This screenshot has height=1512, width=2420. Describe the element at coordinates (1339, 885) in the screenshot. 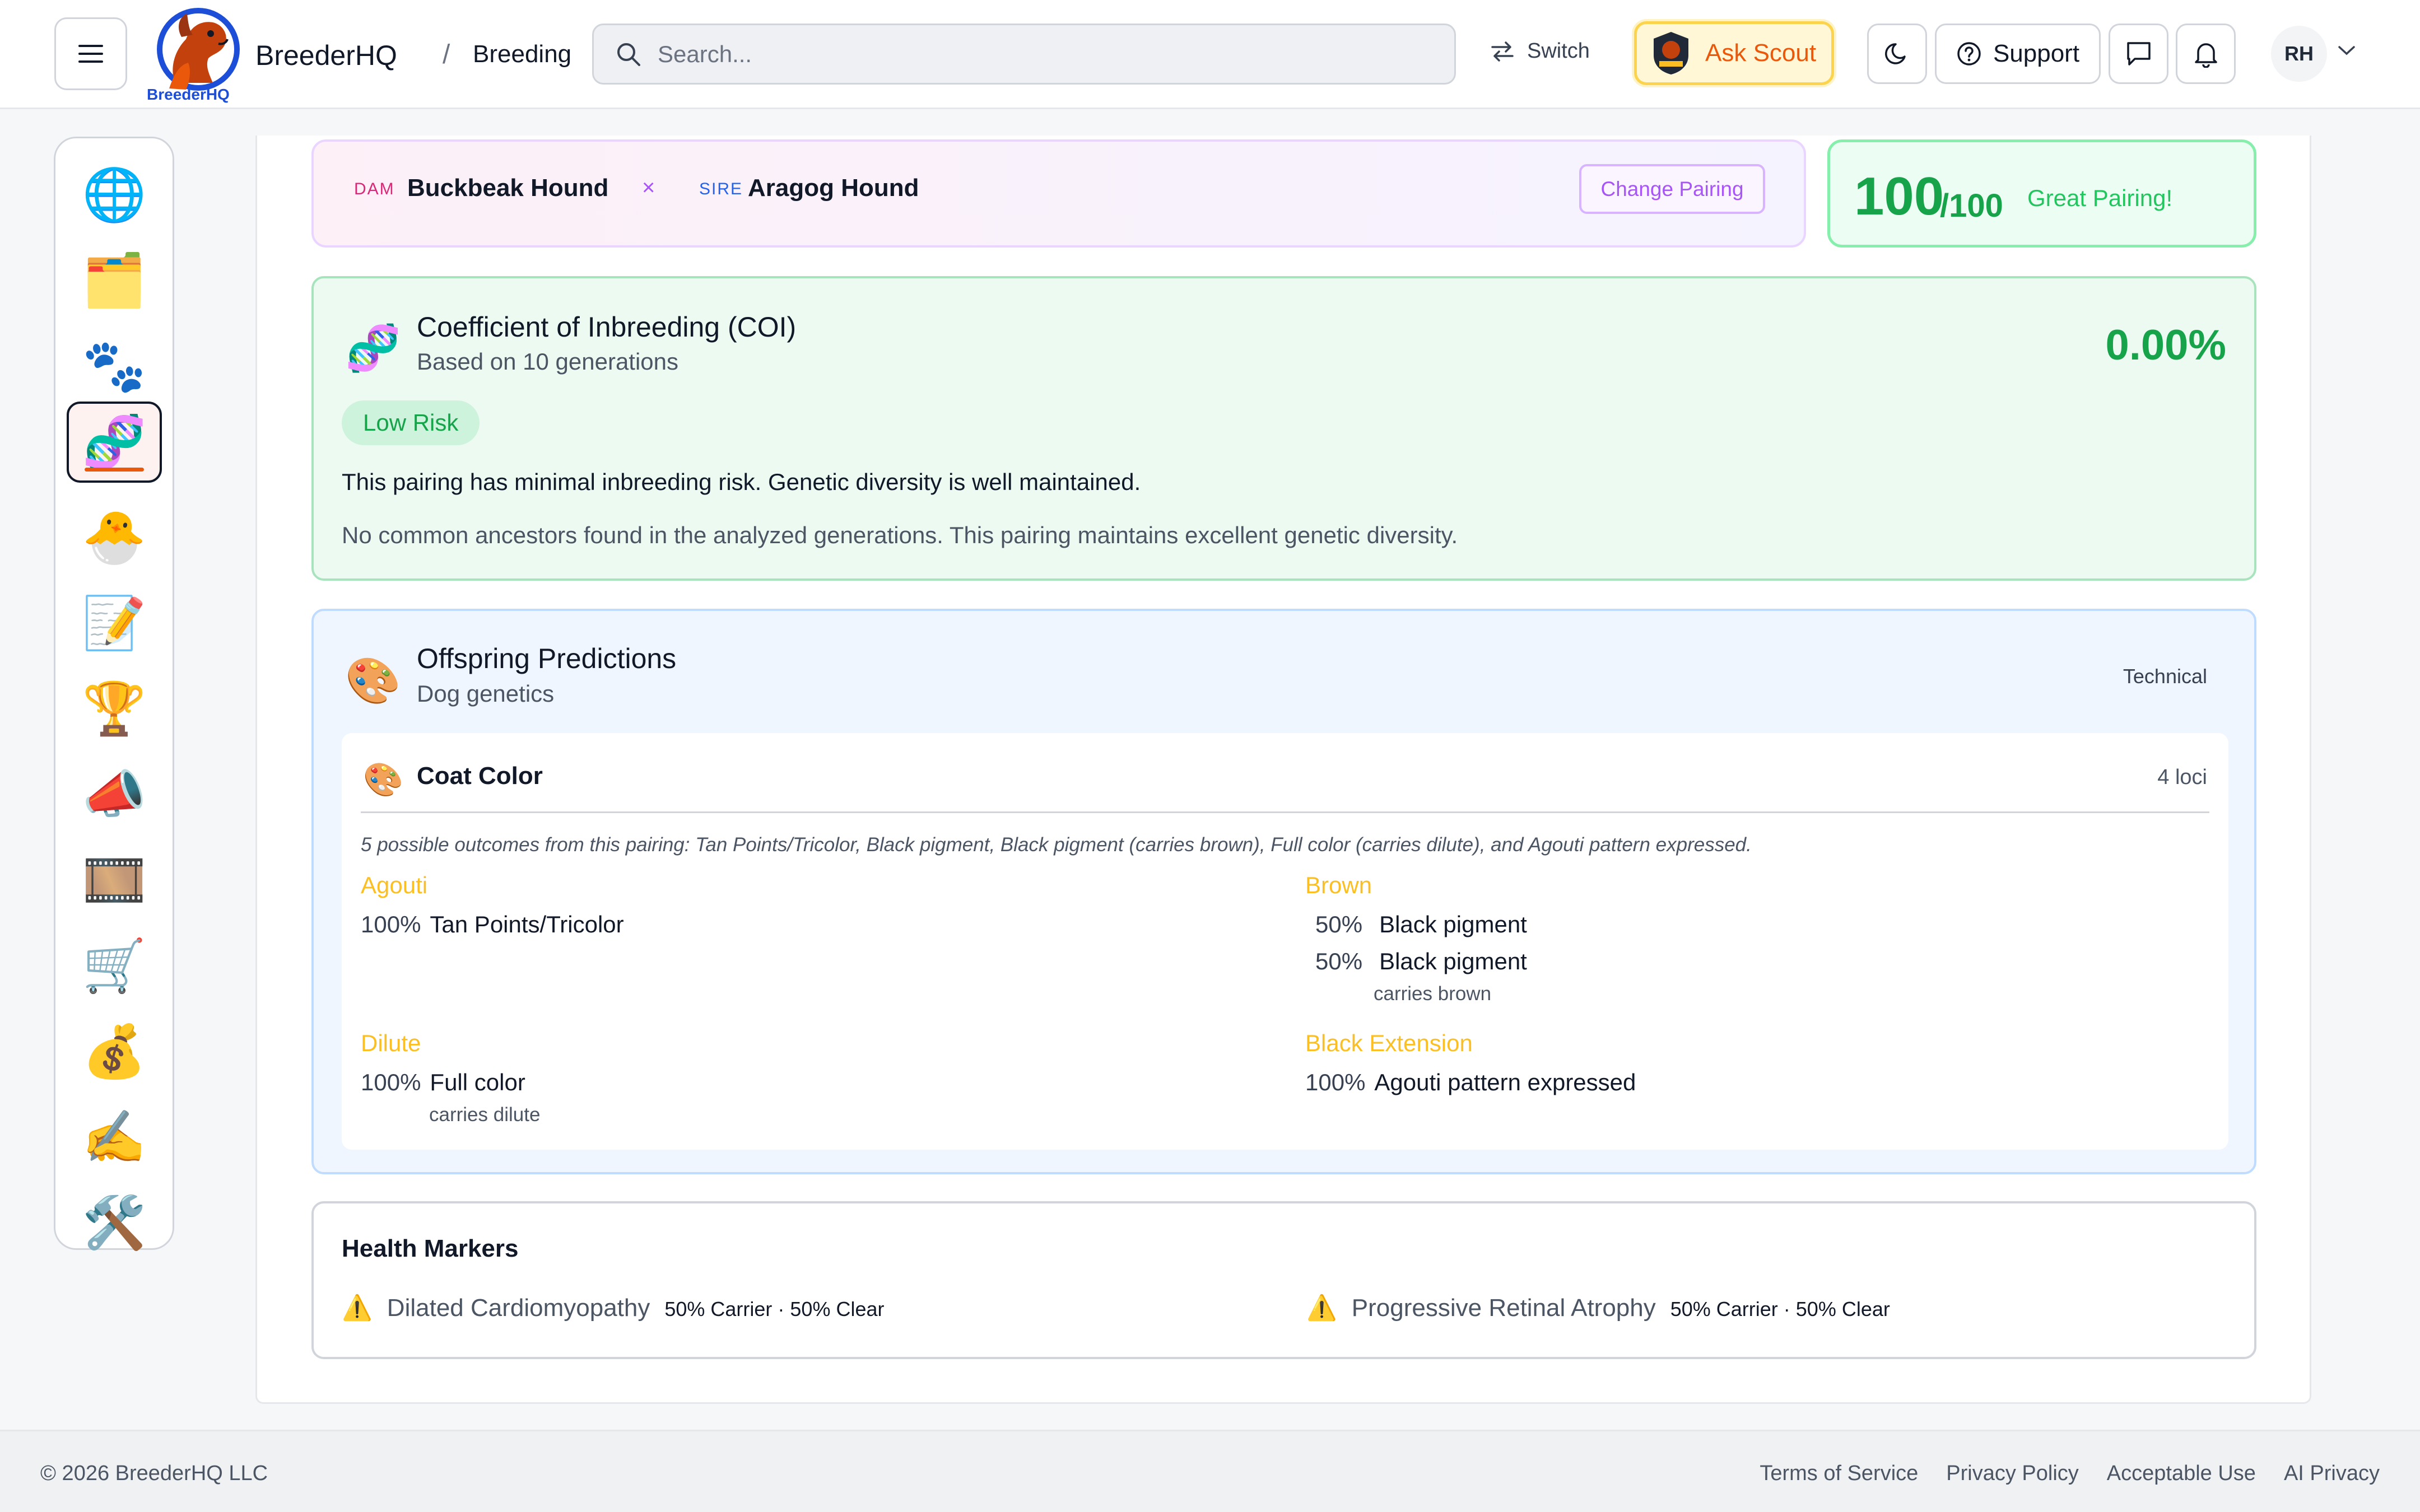

I see `locus-brown: Brown` at that location.